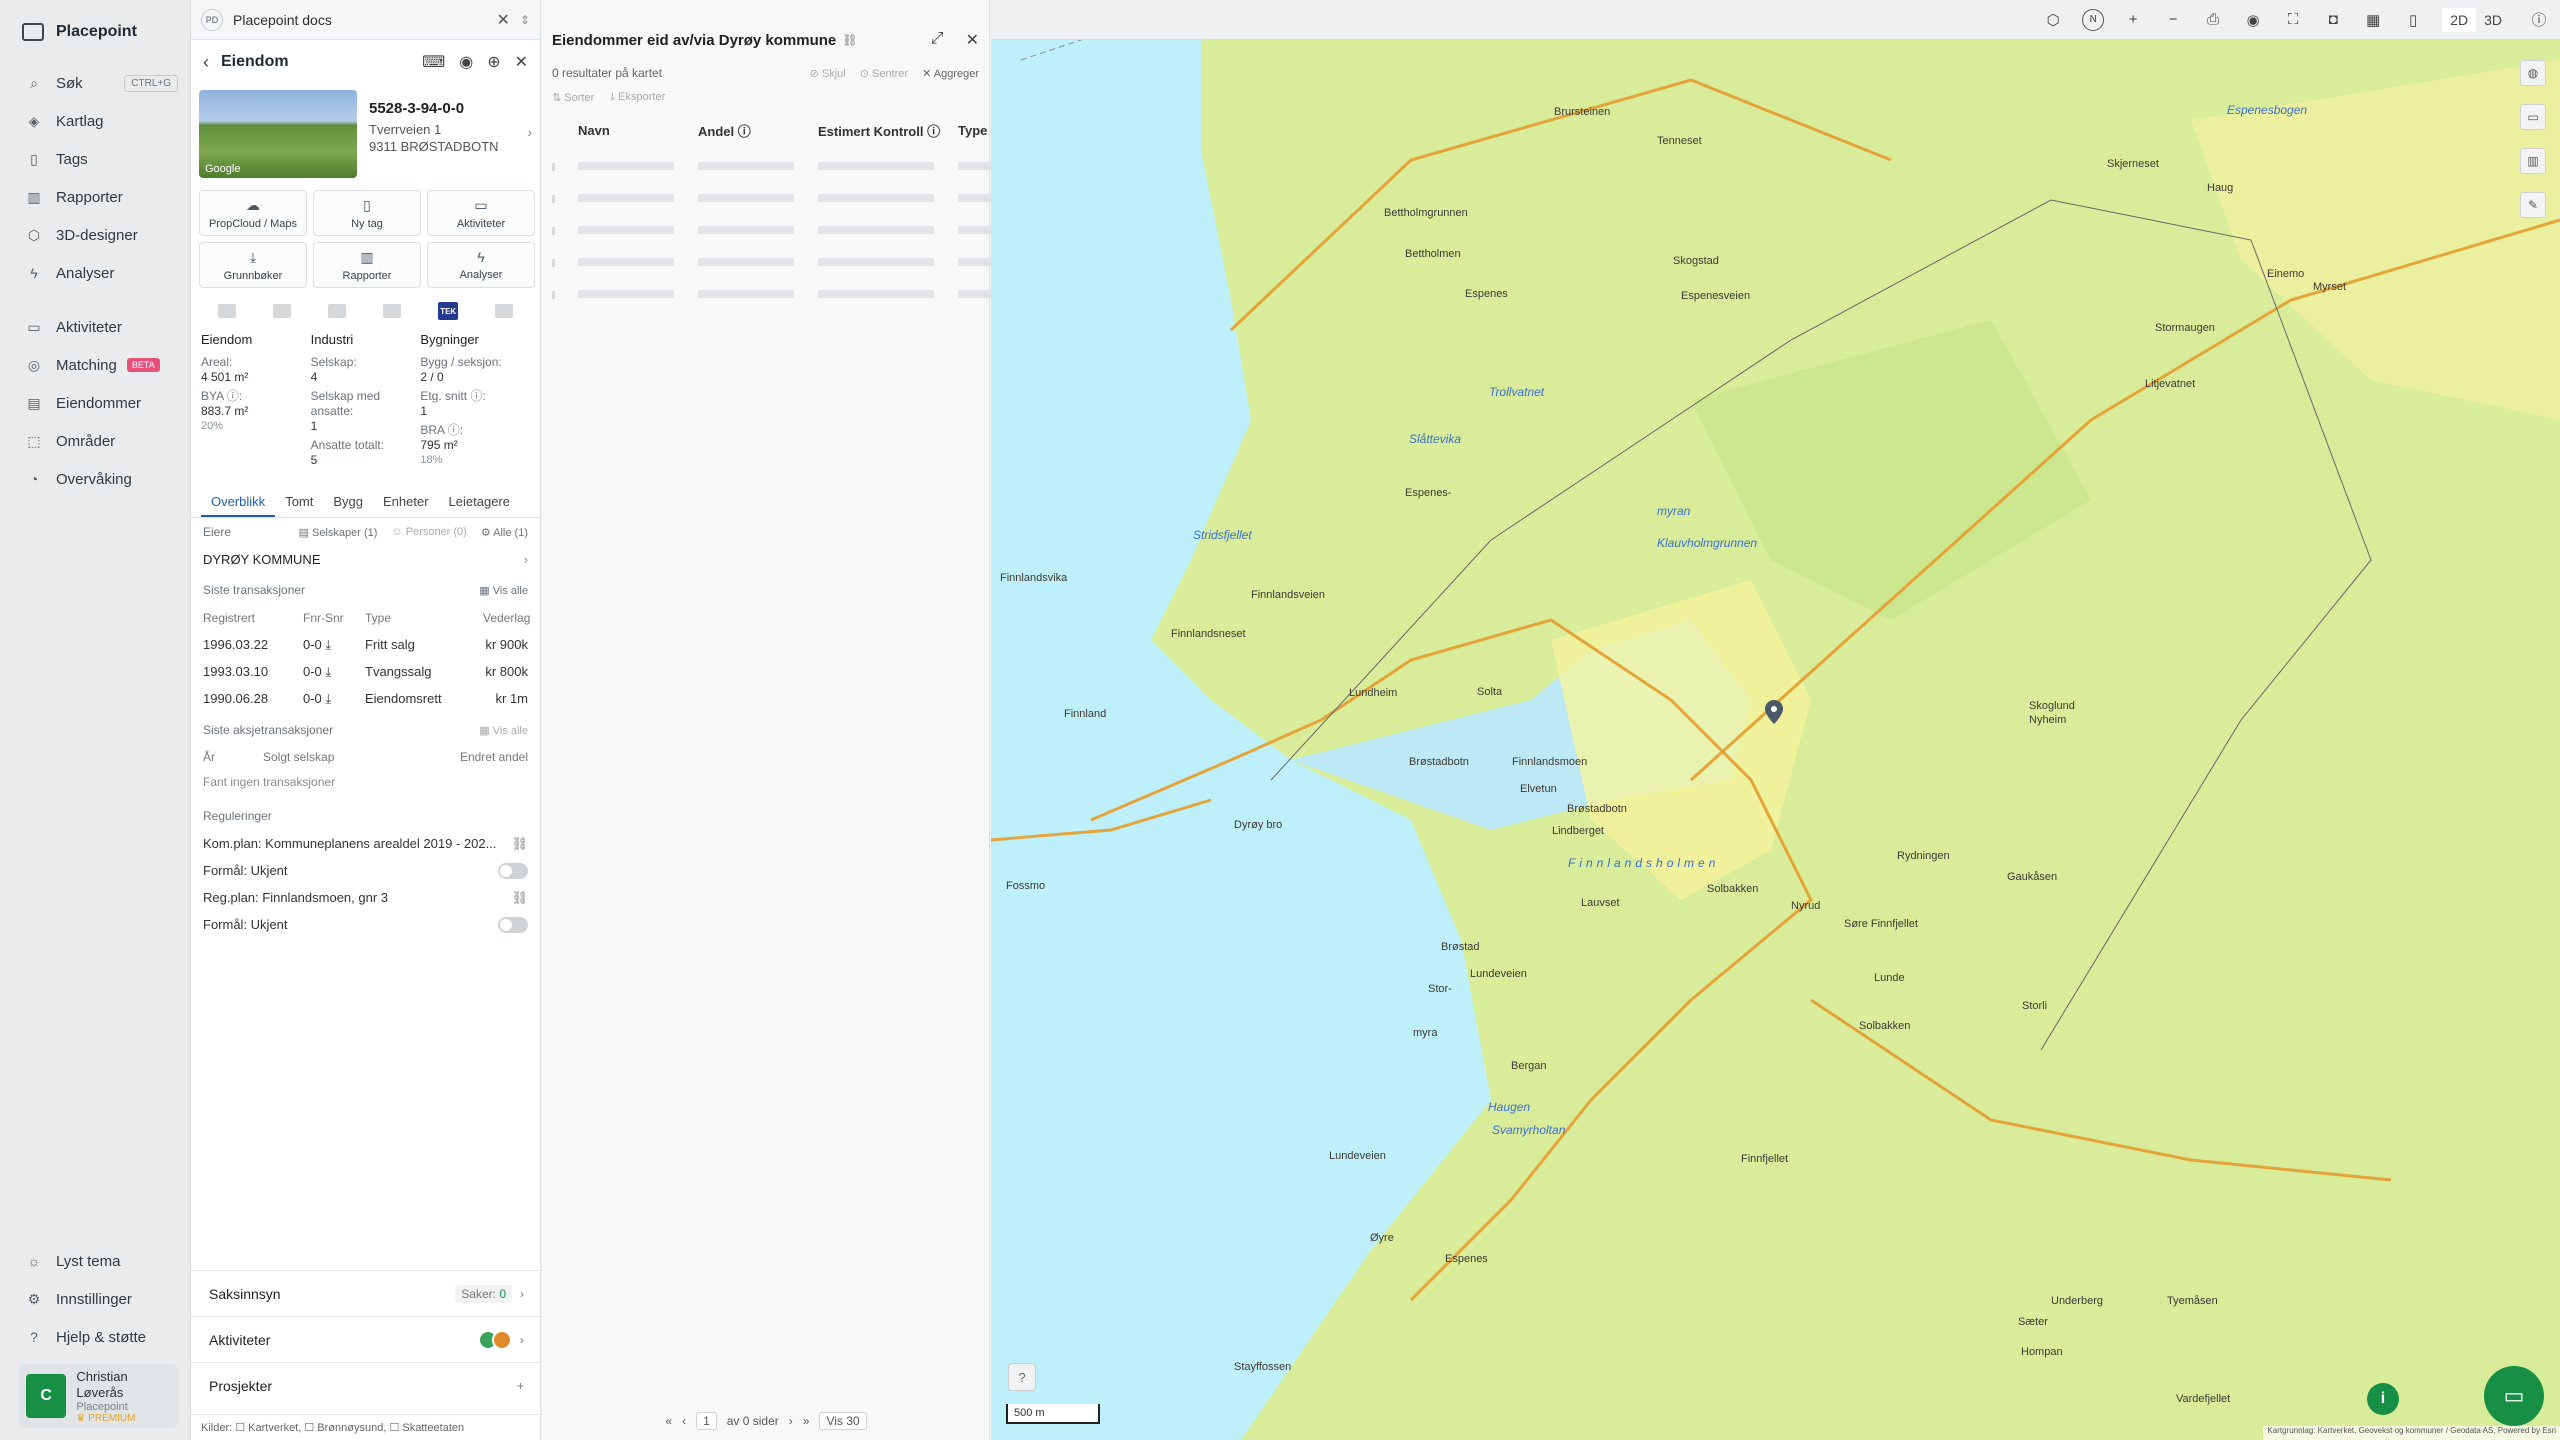  Describe the element at coordinates (2053, 20) in the screenshot. I see `layers-3d-icon: ⬡` at that location.